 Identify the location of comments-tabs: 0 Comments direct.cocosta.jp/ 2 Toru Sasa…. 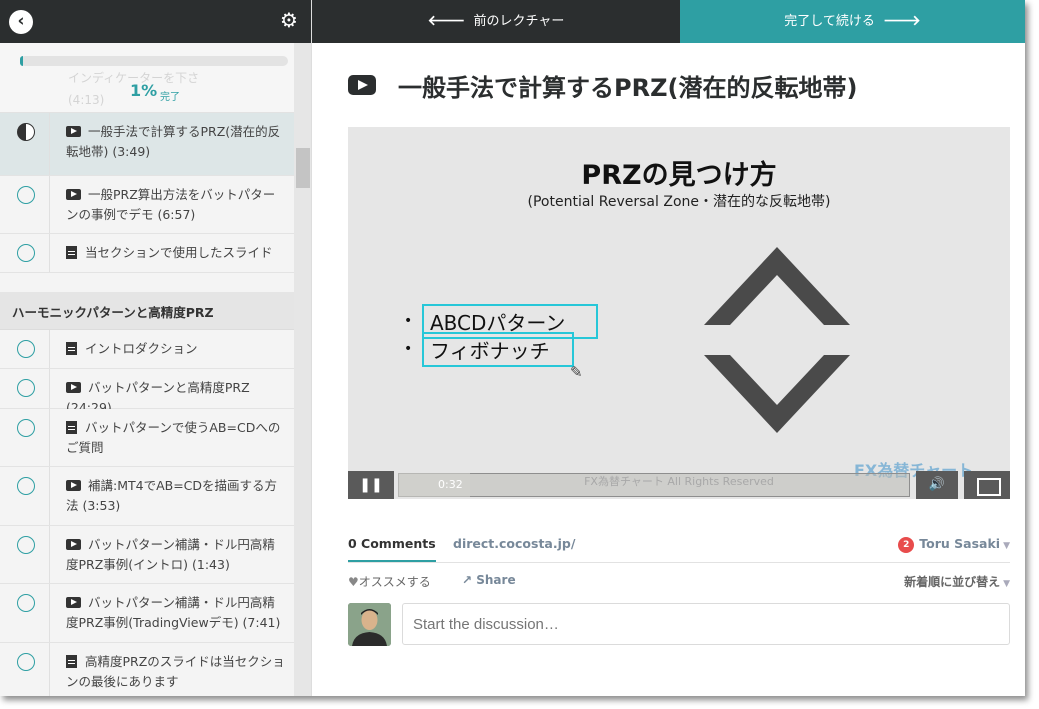
(679, 546).